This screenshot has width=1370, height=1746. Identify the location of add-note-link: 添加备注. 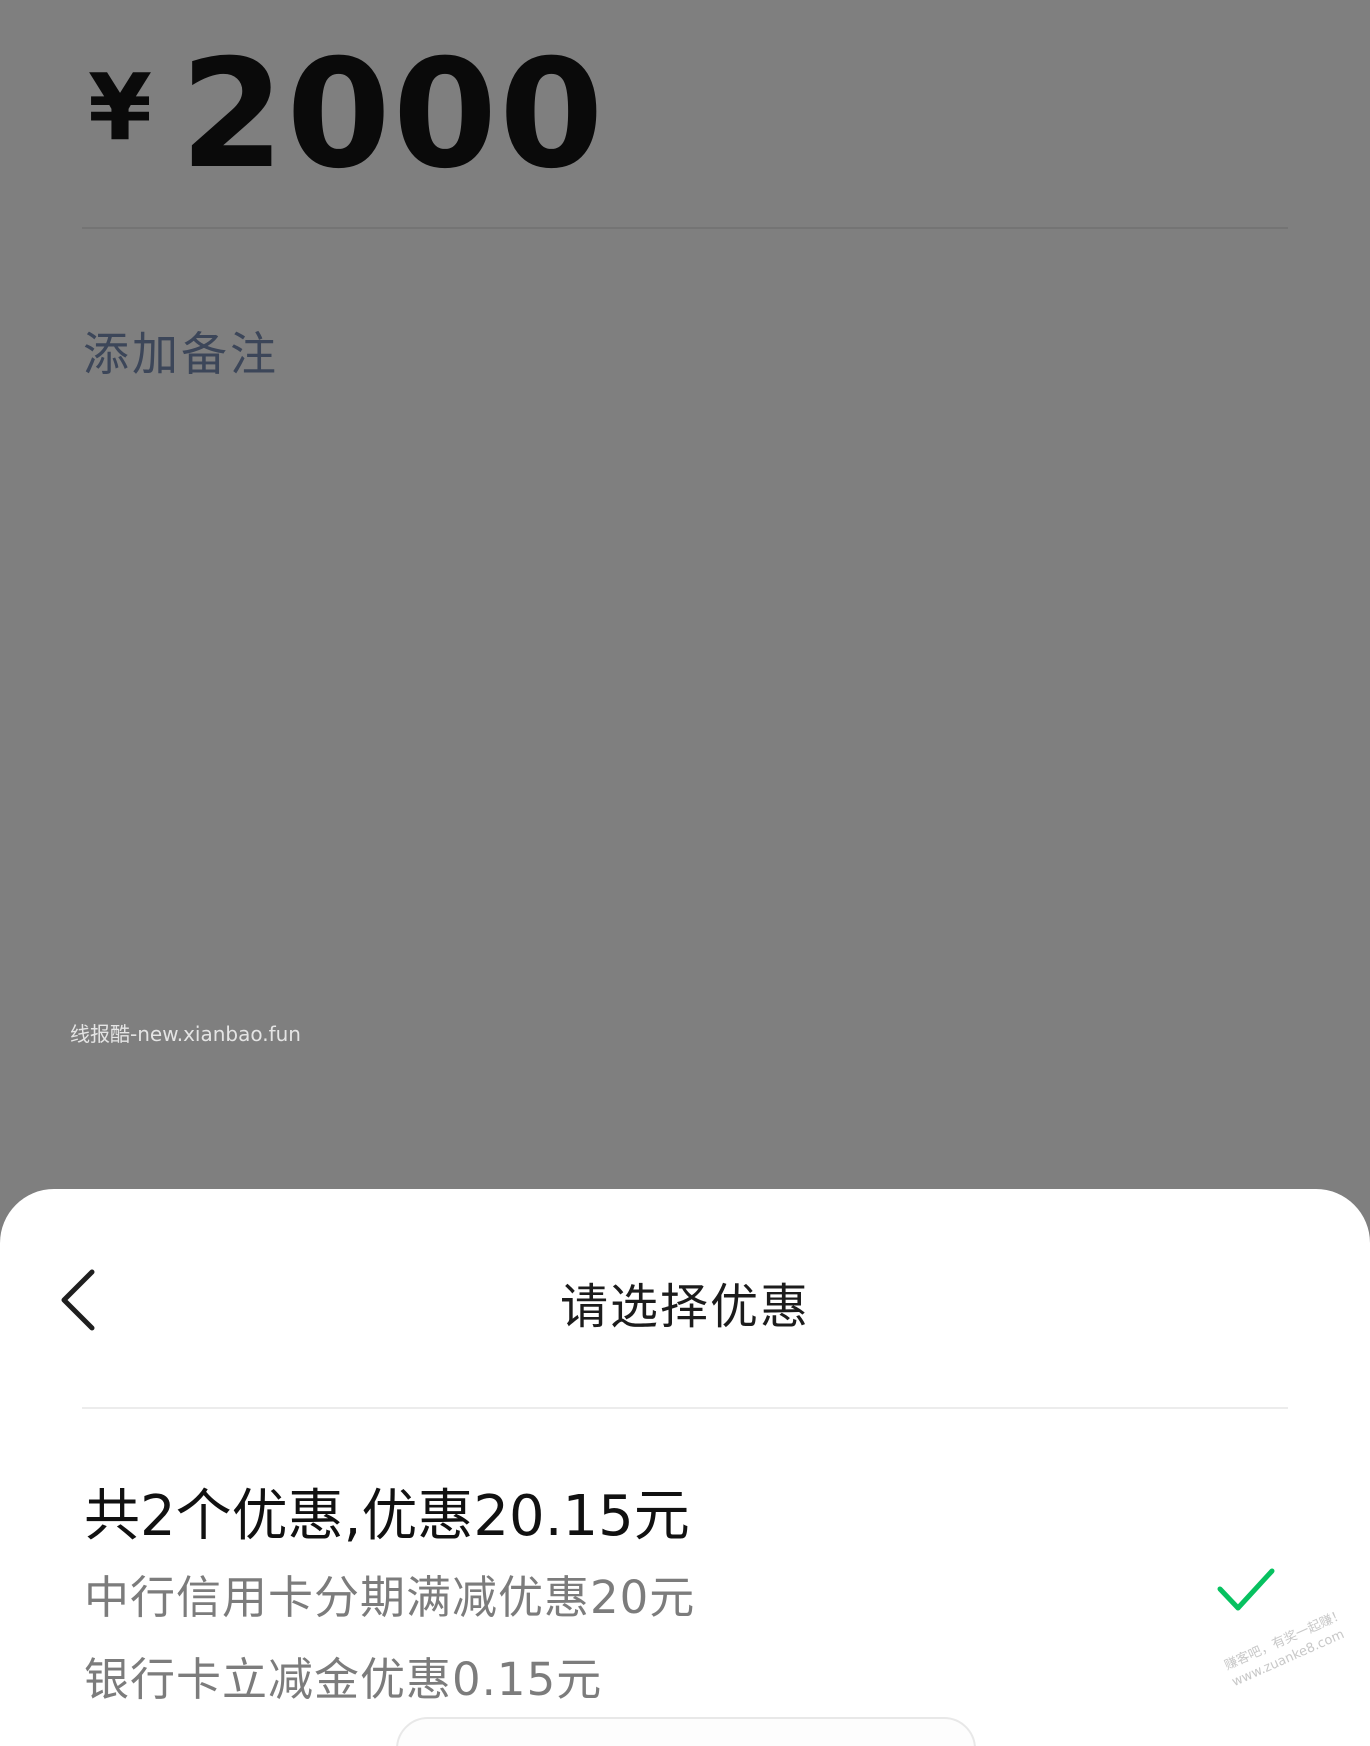
(181, 351).